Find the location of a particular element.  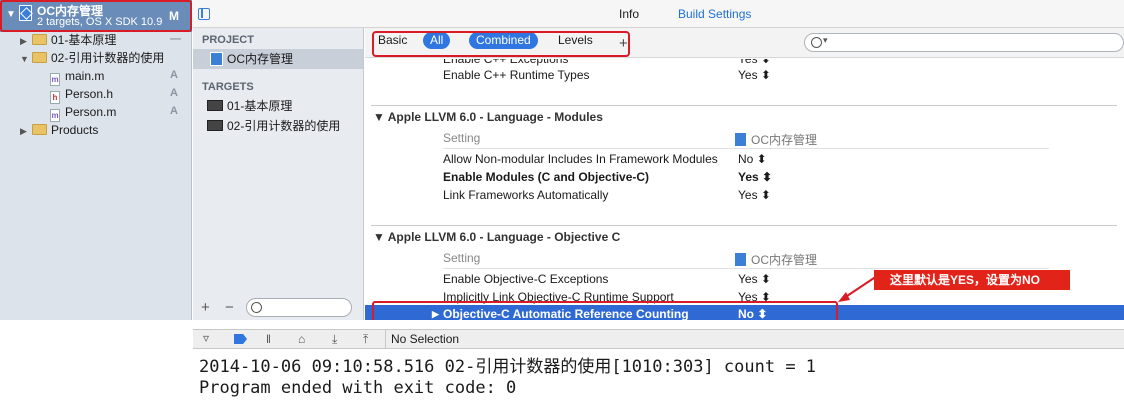

step-into-icon: ⤓ is located at coordinates (334, 339).